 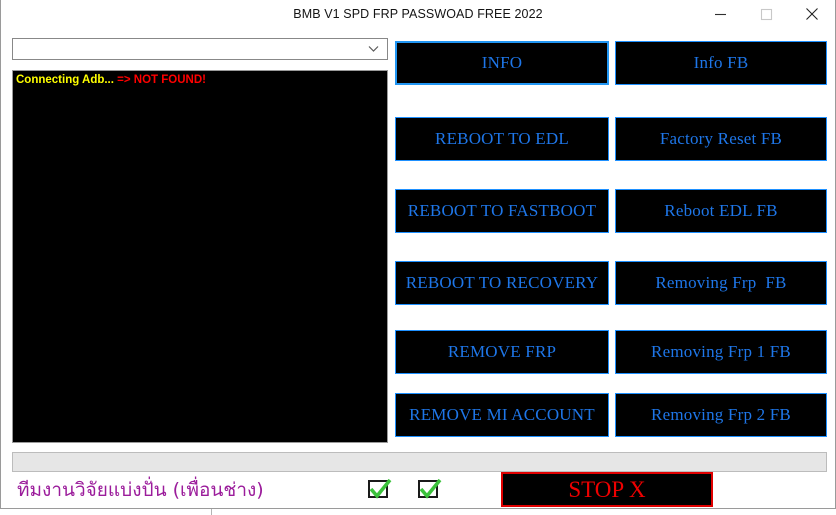 I want to click on device-select, so click(x=200, y=49).